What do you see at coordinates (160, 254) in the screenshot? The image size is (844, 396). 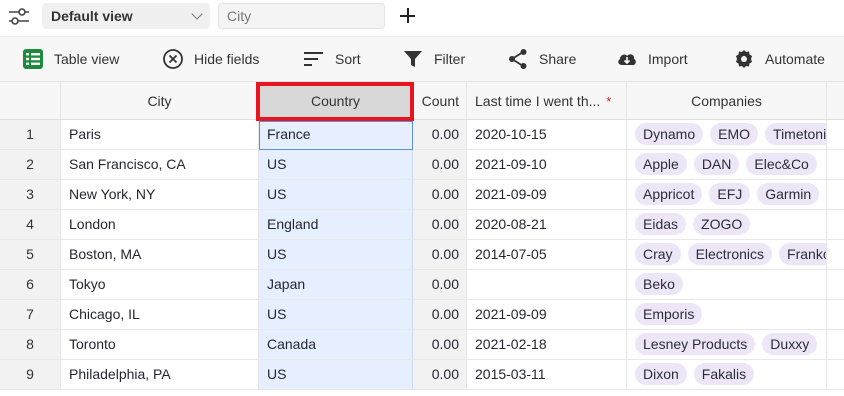 I see `cell-city: Boston, MA` at bounding box center [160, 254].